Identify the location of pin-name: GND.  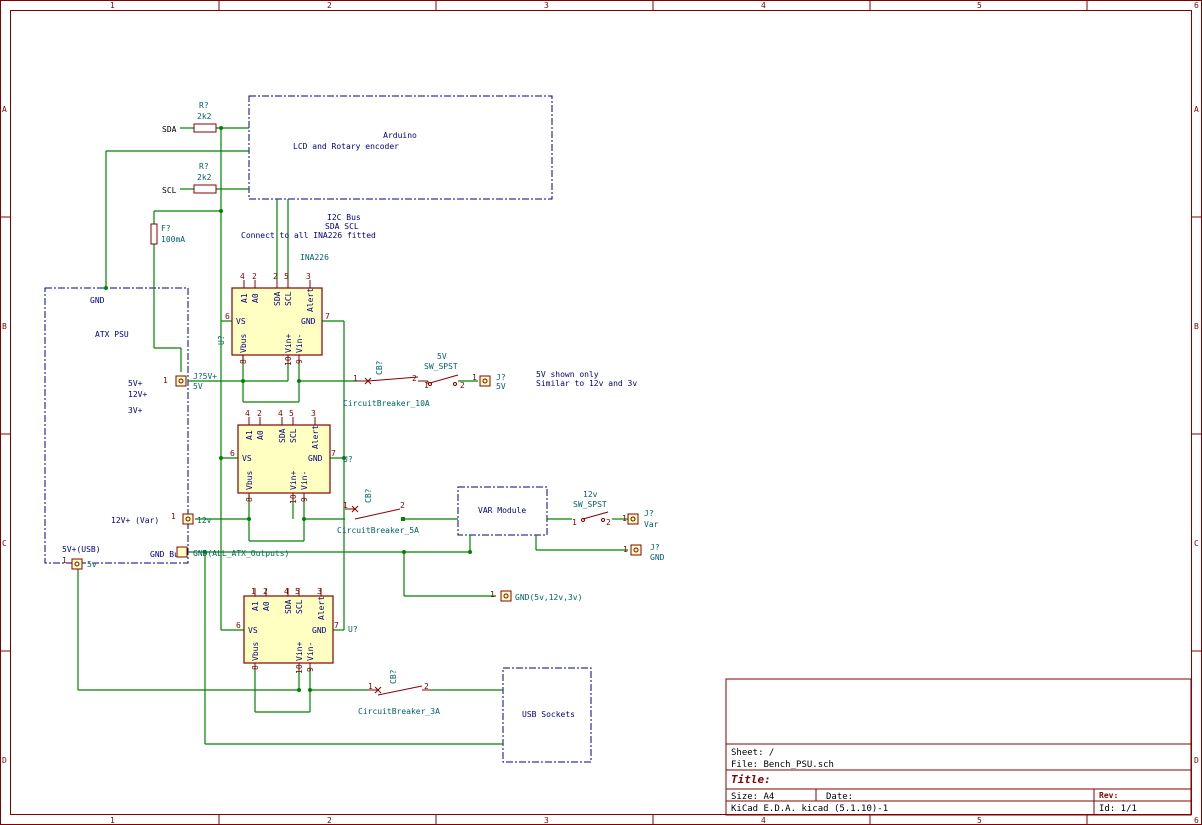
(308, 321).